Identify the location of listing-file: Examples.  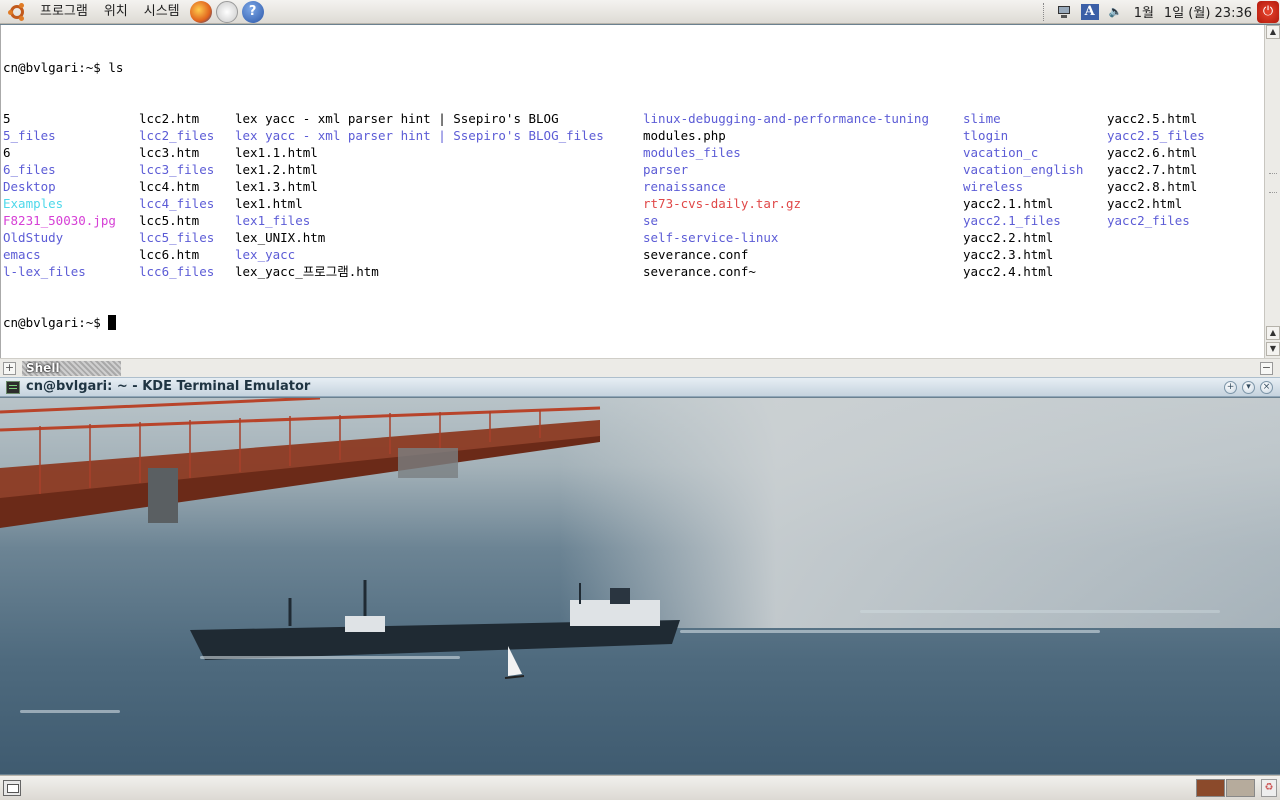
(33, 203).